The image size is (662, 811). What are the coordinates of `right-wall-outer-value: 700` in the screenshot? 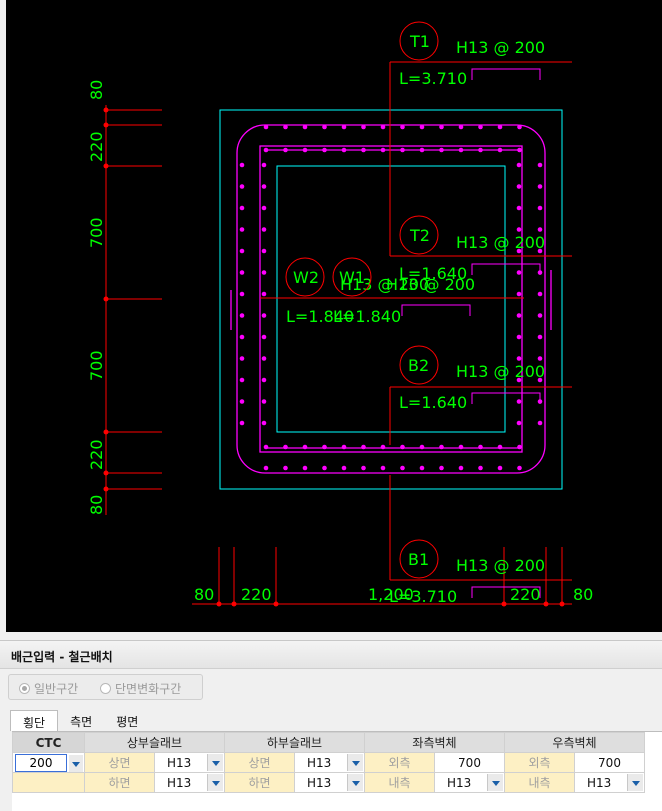 It's located at (609, 762).